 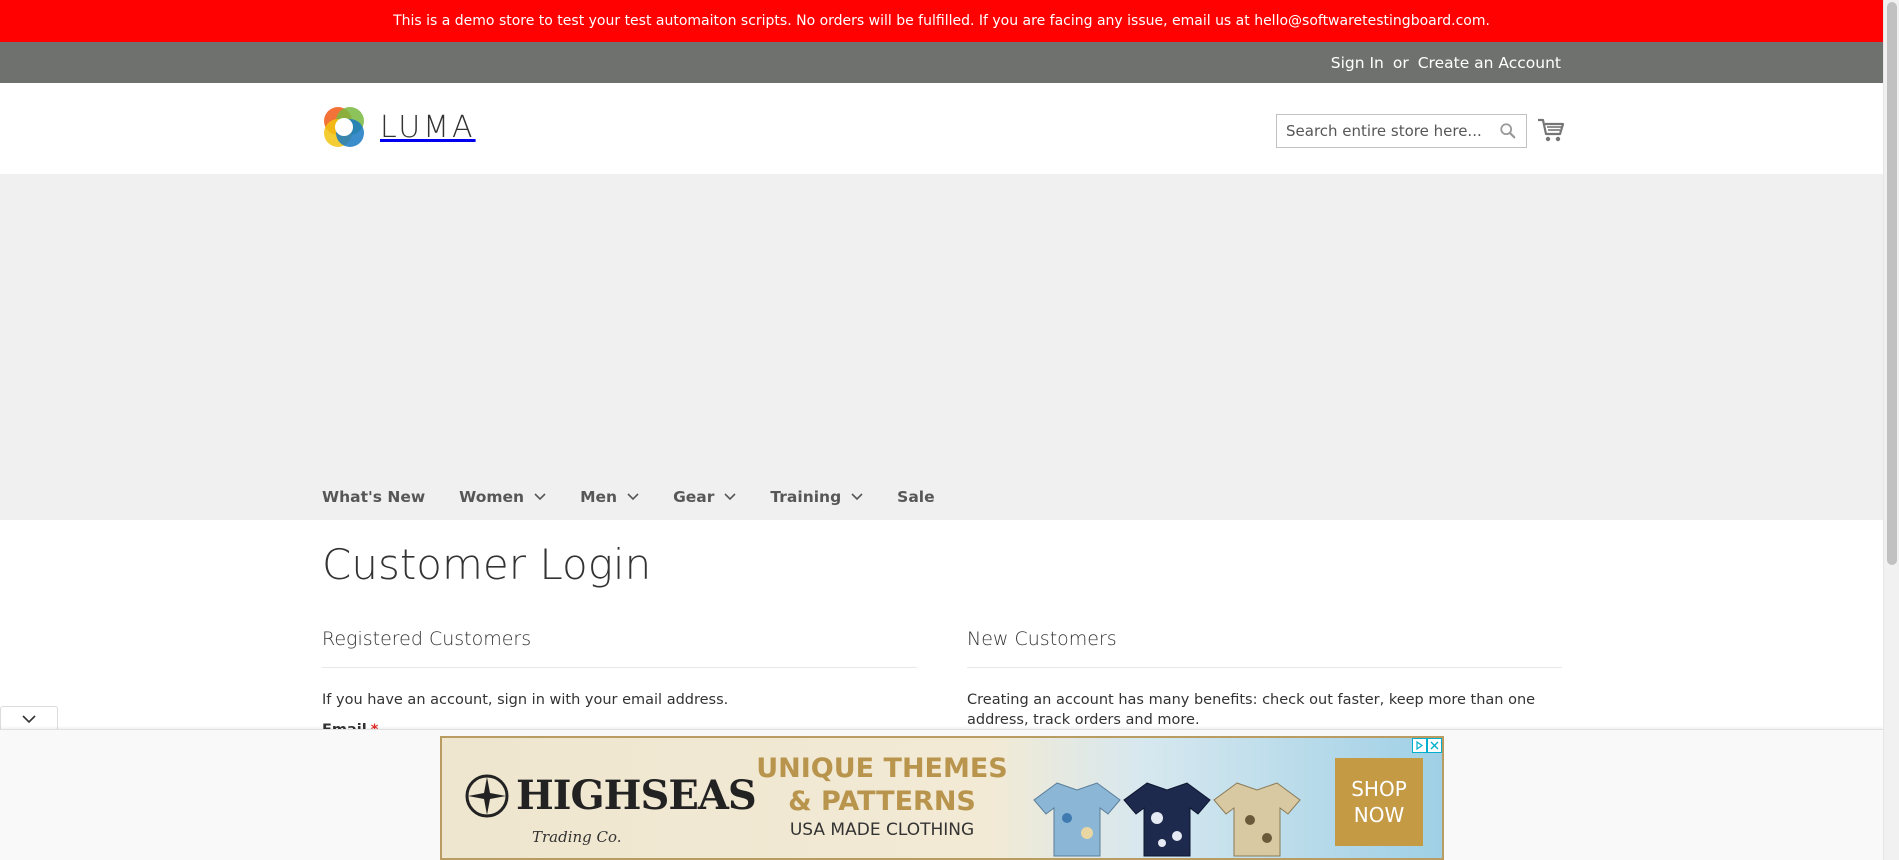 I want to click on nav-item-label: Gear, so click(x=694, y=497).